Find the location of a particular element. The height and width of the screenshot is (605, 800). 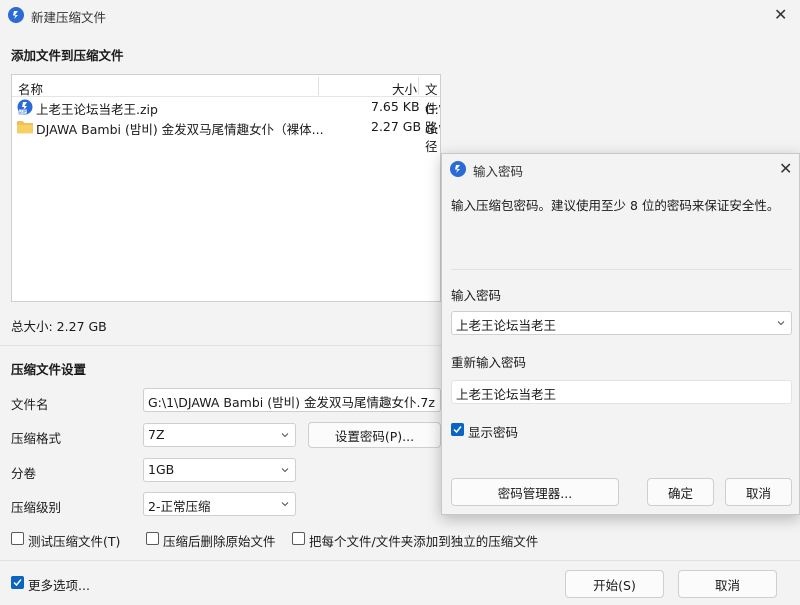

add-files-section-title: 添加文件到压缩文件 is located at coordinates (67, 55).